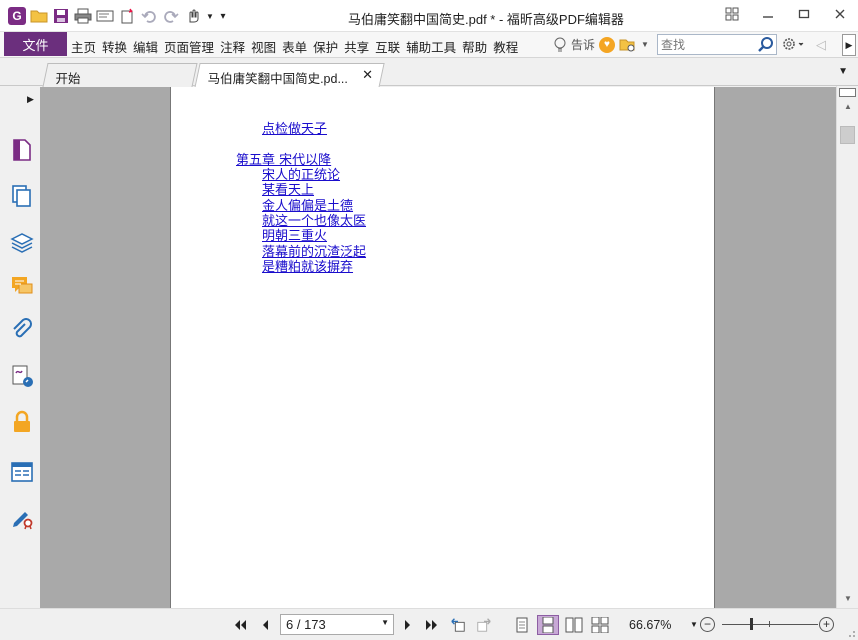 This screenshot has height=640, width=858. Describe the element at coordinates (263, 46) in the screenshot. I see `menu-view: 视图` at that location.